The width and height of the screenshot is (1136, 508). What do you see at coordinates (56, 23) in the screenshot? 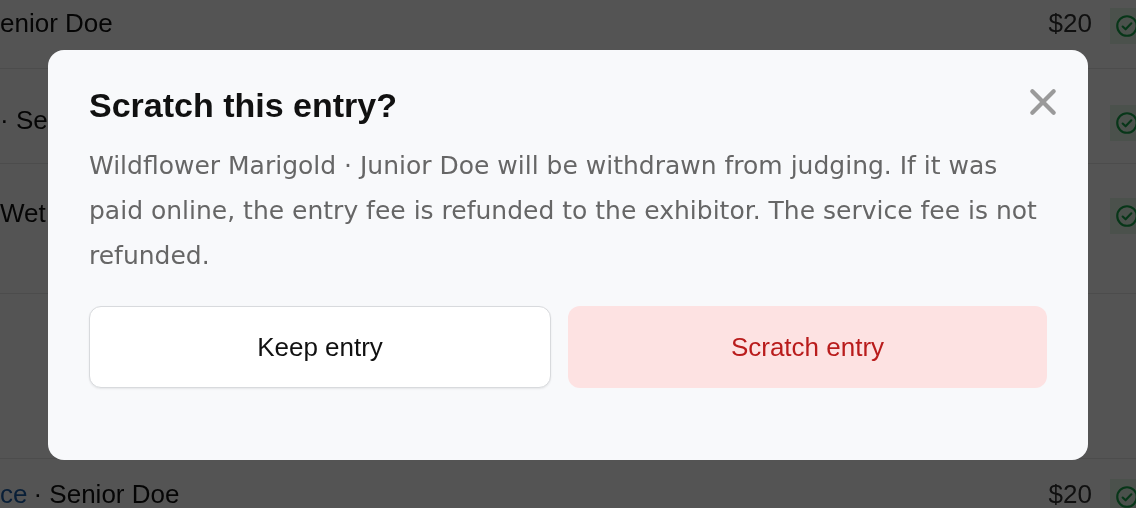
I see `entry-name: enior Doe` at bounding box center [56, 23].